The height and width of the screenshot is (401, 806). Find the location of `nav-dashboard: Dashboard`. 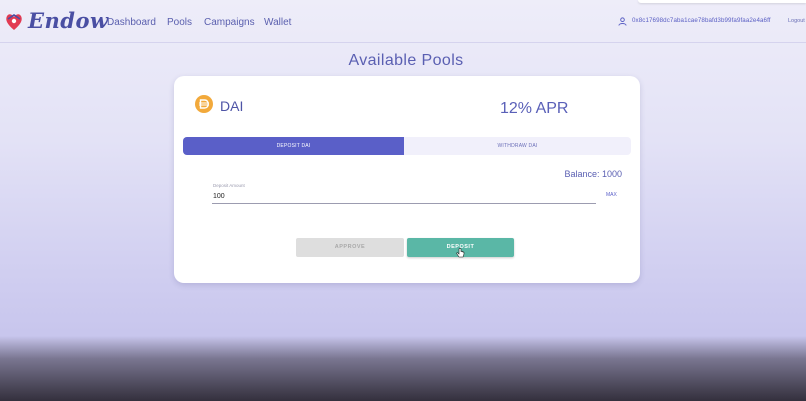

nav-dashboard: Dashboard is located at coordinates (131, 22).